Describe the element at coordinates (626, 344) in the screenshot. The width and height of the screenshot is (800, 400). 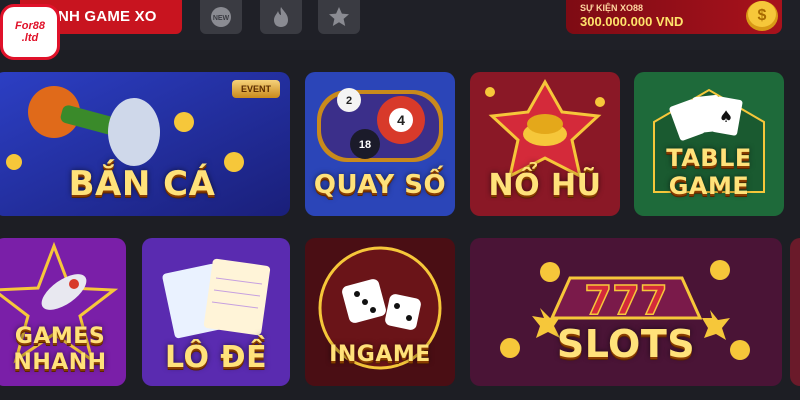
I see `game-title: SLOTS` at that location.